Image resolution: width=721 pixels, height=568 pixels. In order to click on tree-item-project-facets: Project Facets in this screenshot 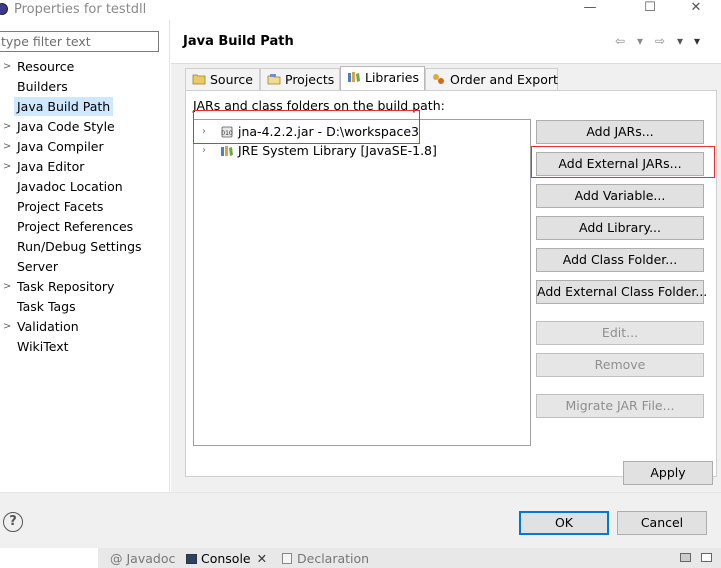, I will do `click(84, 207)`.